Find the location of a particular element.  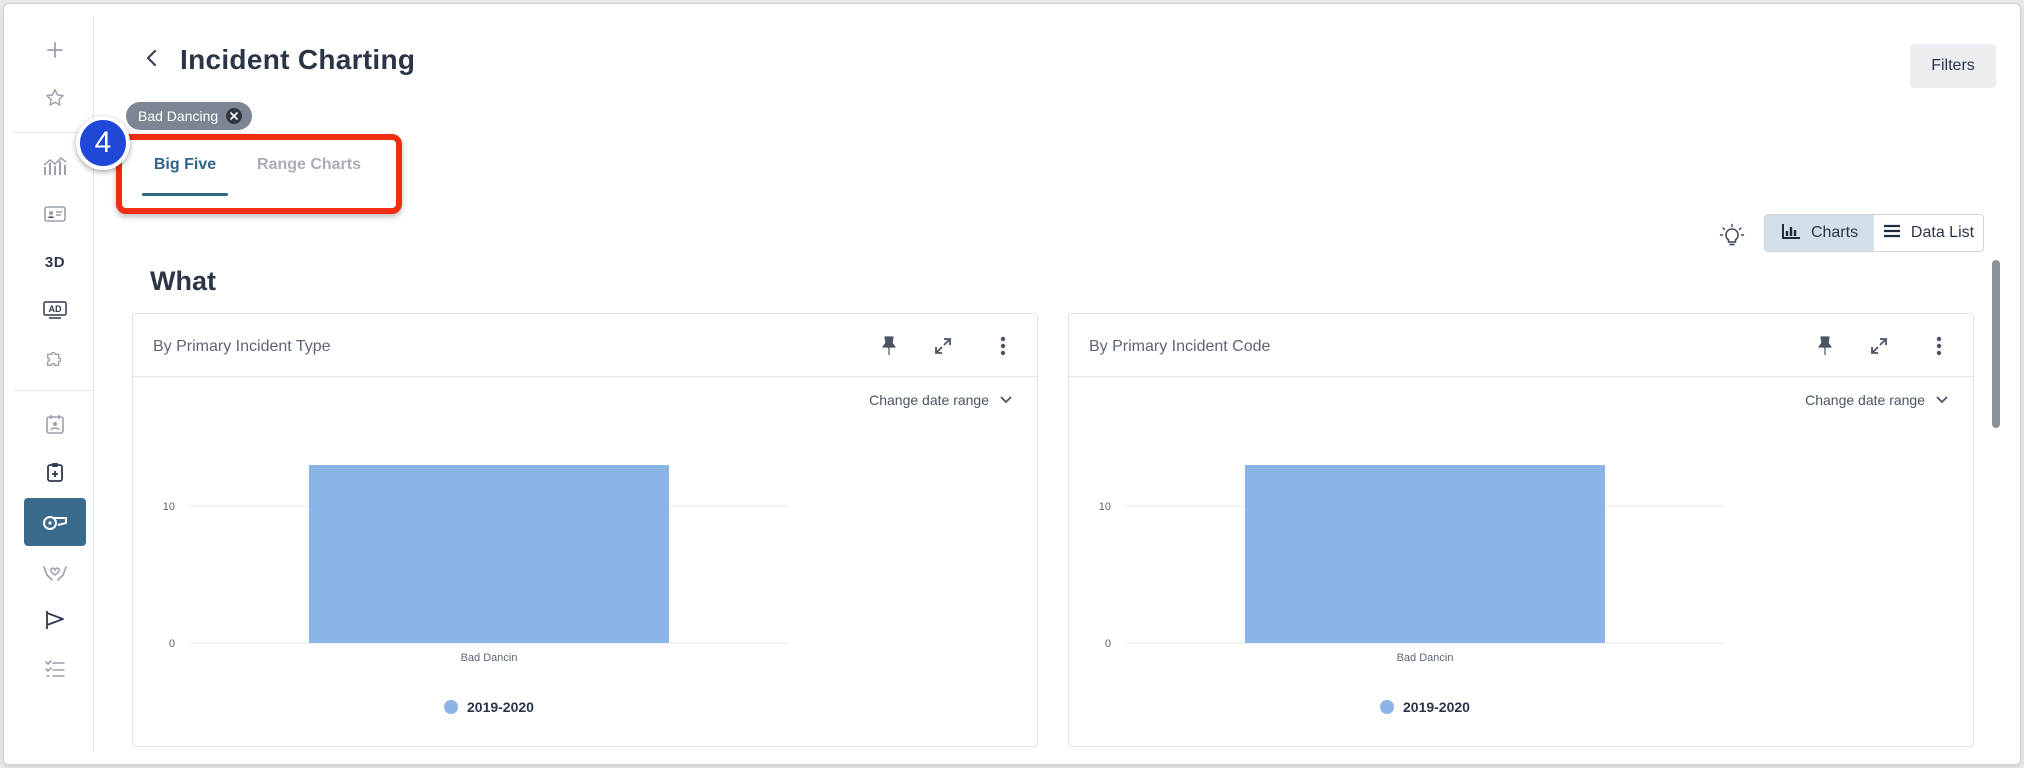

close-icon is located at coordinates (234, 116).